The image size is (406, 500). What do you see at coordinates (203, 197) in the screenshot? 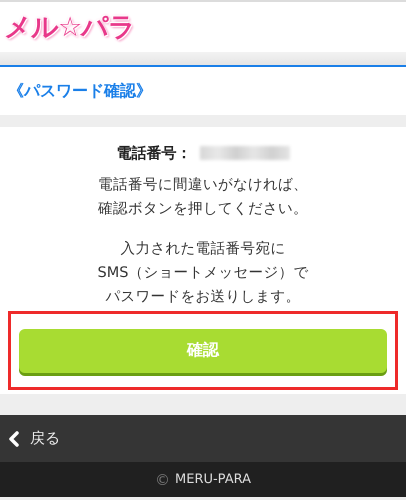
I see `instruction-text: 電話番号に間違いがなければ、 確認ボタンを押してください。` at bounding box center [203, 197].